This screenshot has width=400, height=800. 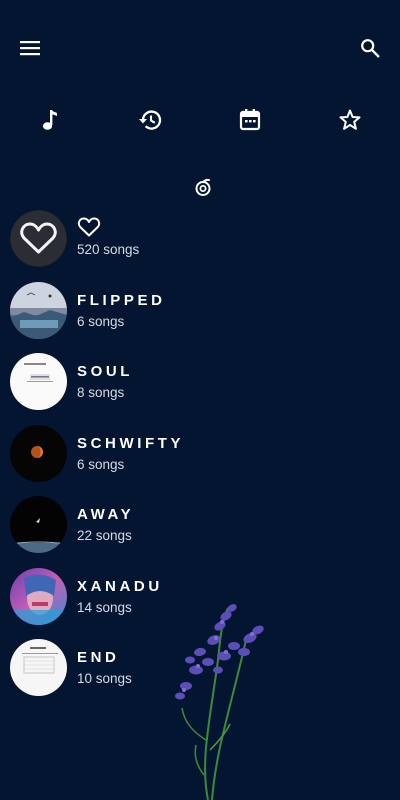 I want to click on tab-history, so click(x=150, y=120).